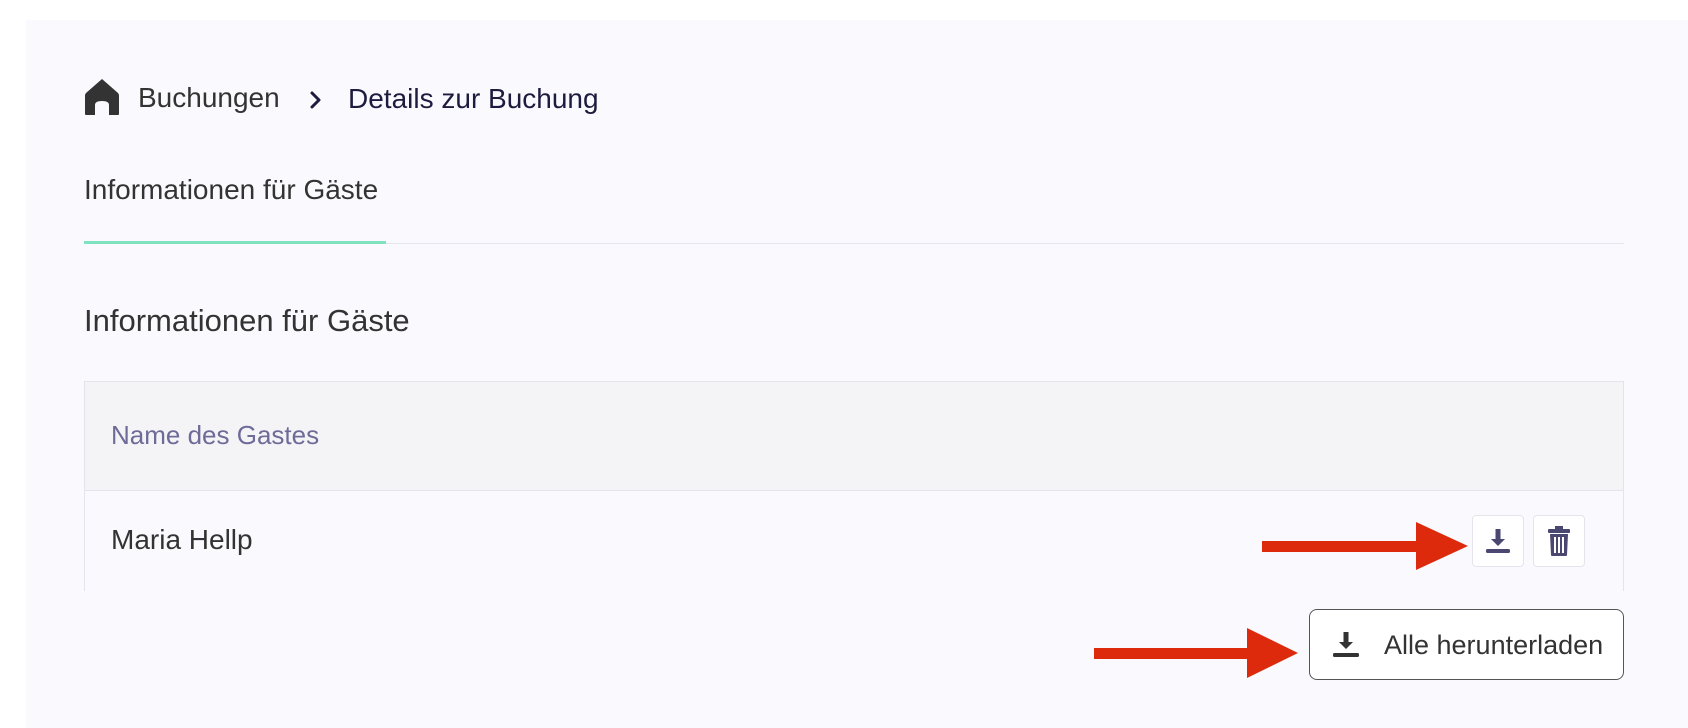 This screenshot has width=1688, height=728. I want to click on download-guest-button, so click(1498, 541).